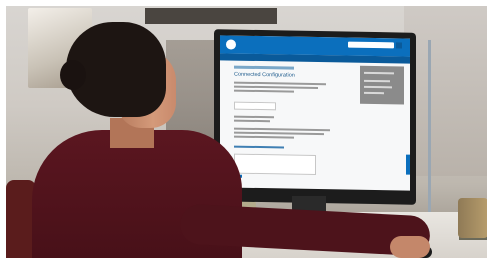 This screenshot has width=493, height=264. Describe the element at coordinates (231, 44) in the screenshot. I see `dell-logo-icon` at that location.